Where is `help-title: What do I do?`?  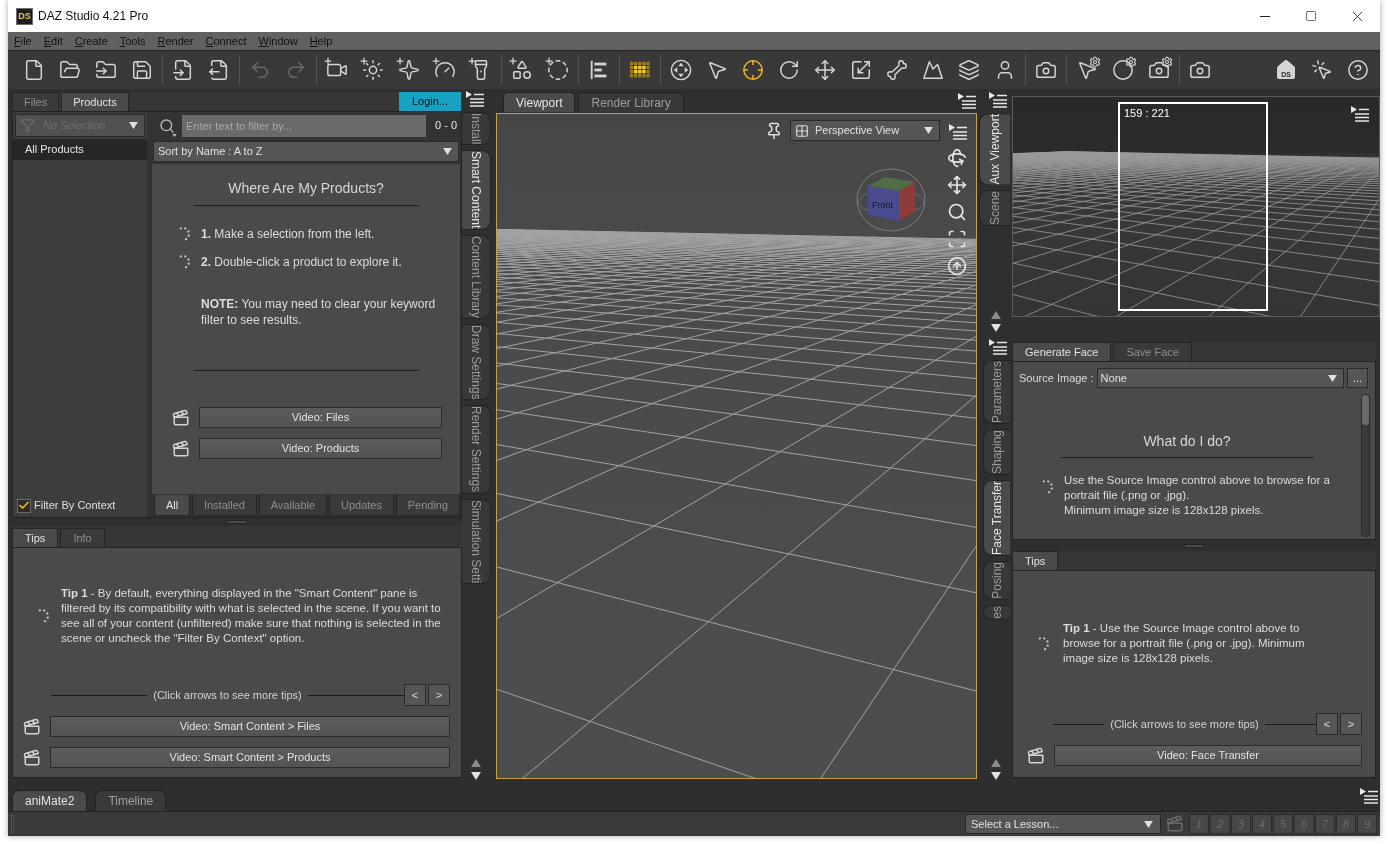 help-title: What do I do? is located at coordinates (1187, 441).